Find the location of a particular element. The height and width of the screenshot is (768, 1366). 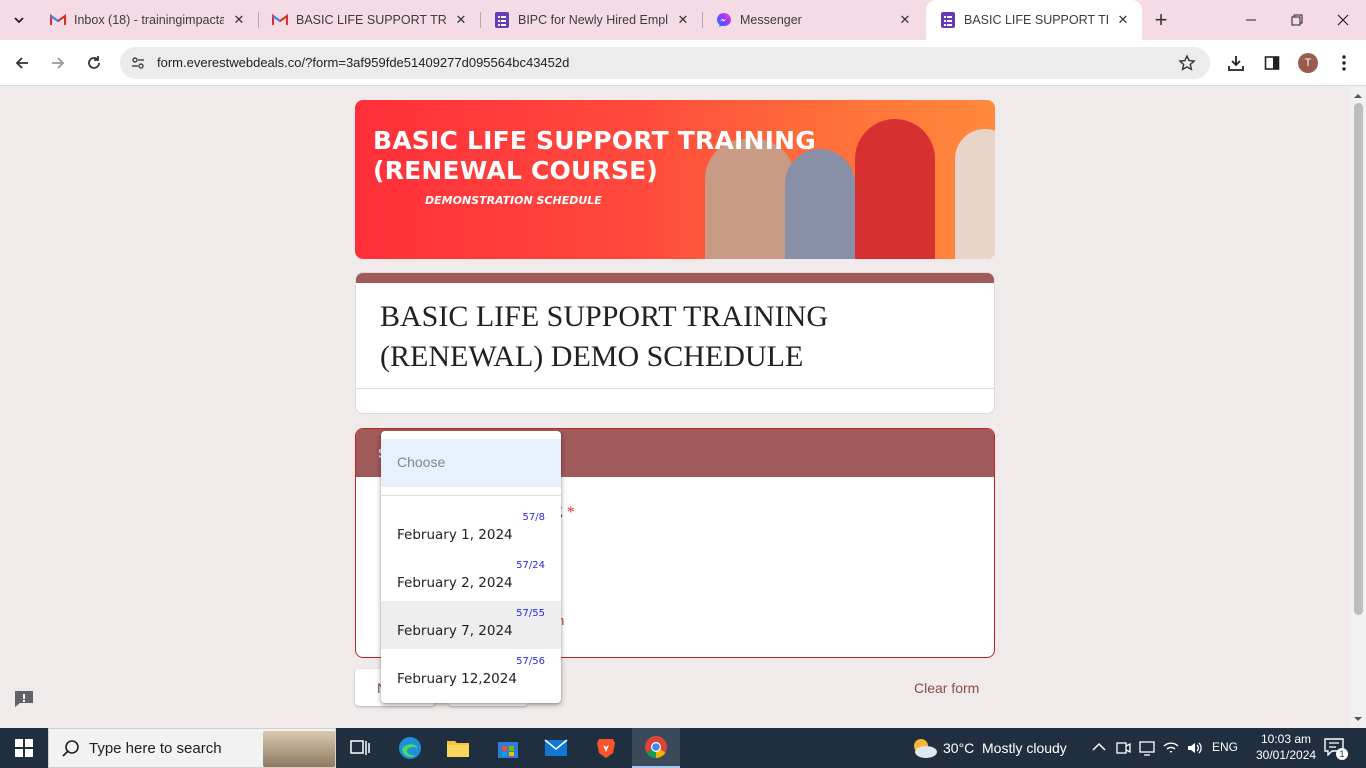

chrome-icon is located at coordinates (656, 747).